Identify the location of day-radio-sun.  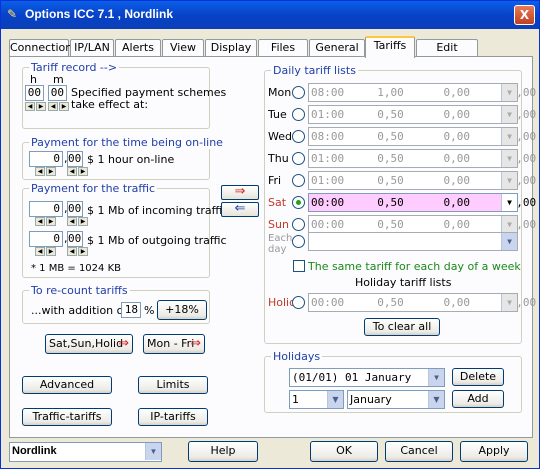
(298, 224).